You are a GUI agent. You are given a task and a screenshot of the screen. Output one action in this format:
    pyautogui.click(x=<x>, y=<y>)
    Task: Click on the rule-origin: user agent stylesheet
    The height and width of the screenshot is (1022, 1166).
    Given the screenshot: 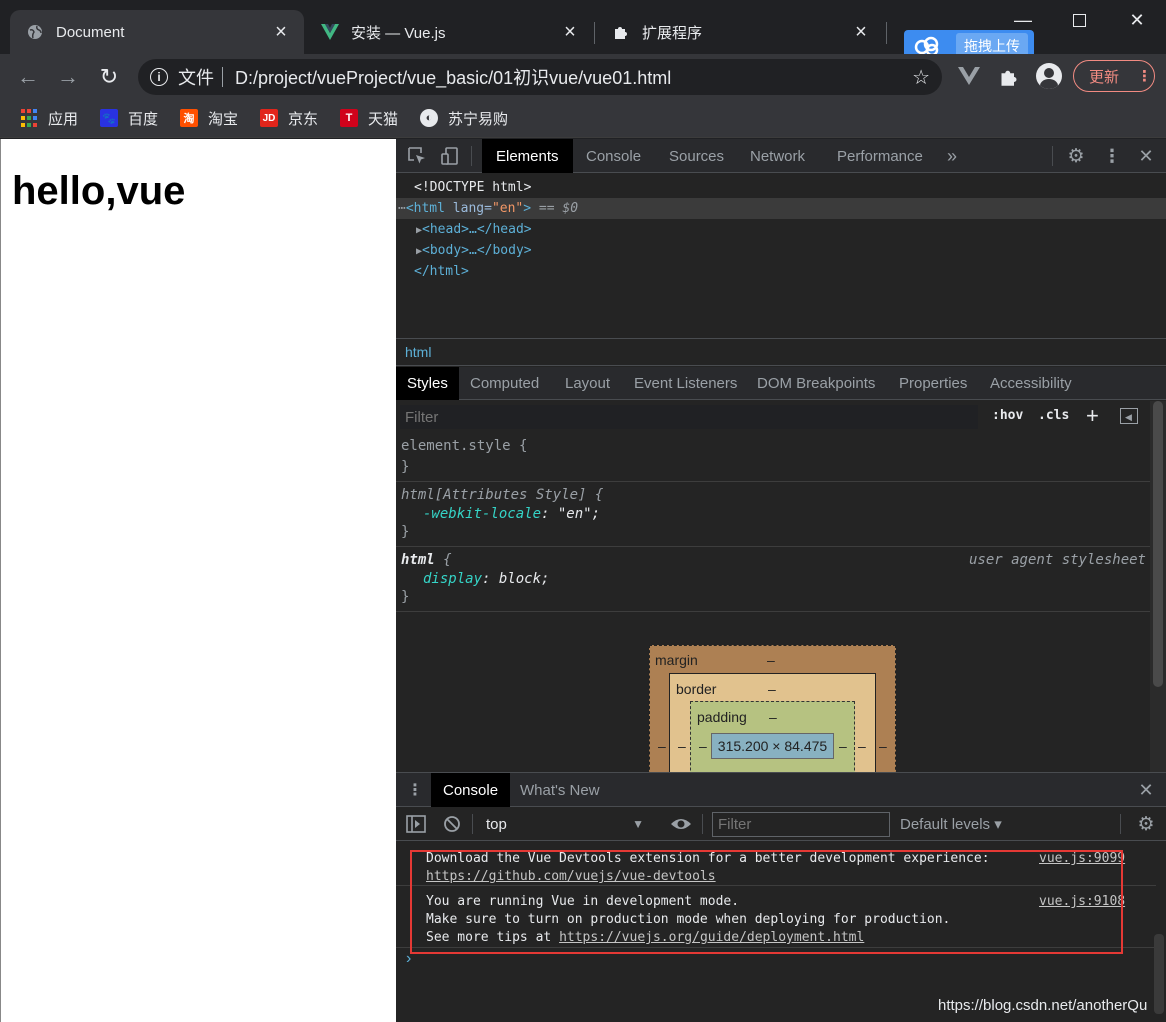 What is the action you would take?
    pyautogui.click(x=1057, y=560)
    